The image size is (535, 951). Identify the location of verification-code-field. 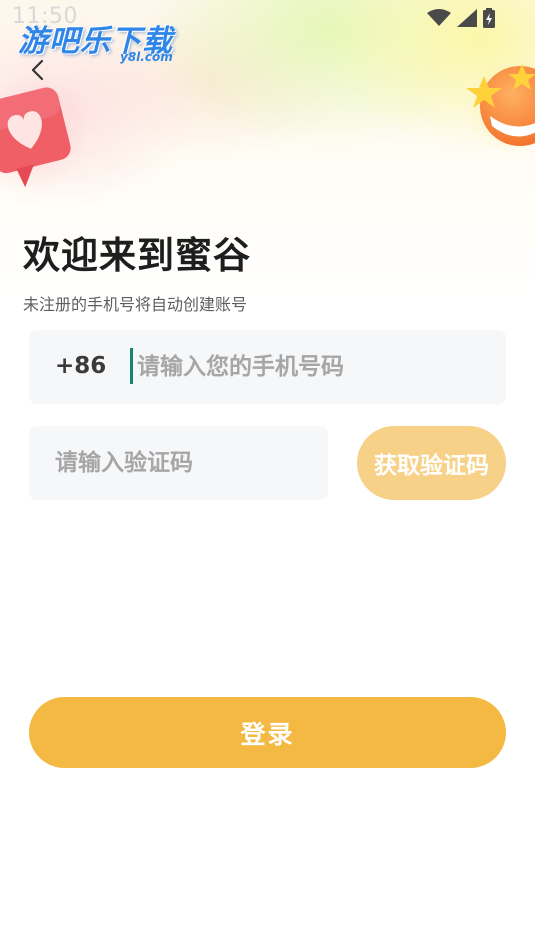
(178, 463).